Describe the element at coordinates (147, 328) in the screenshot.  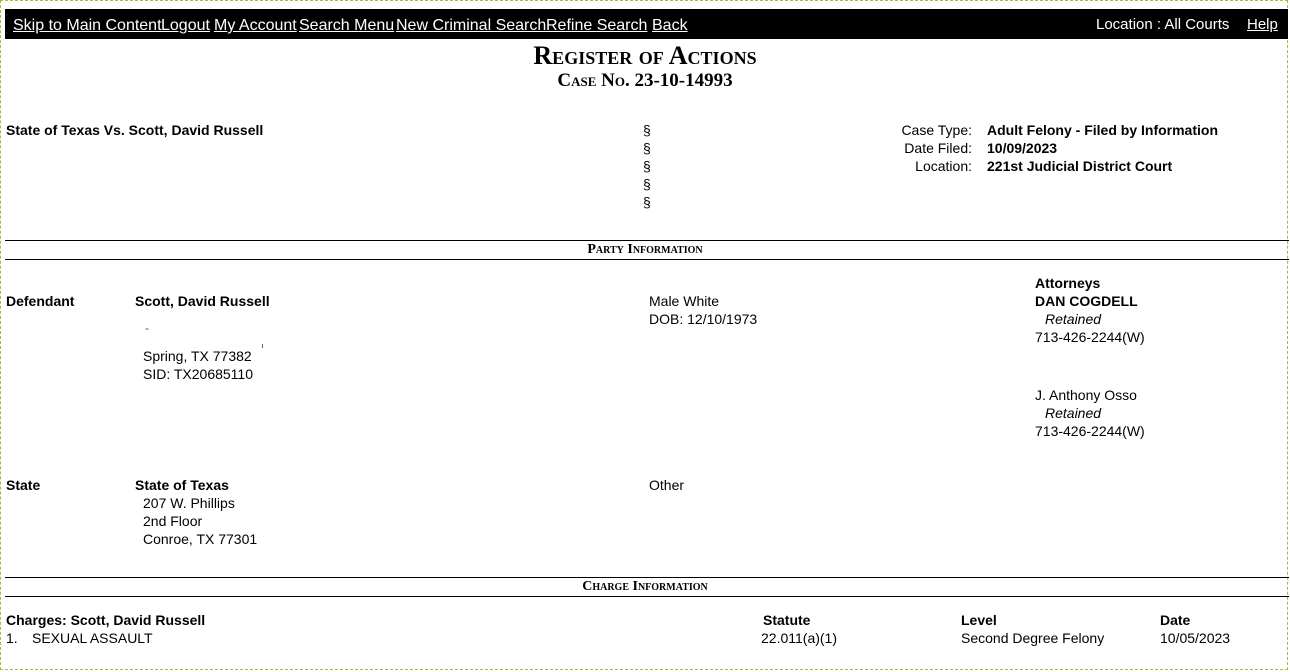
I see `defendant-address-line: -` at that location.